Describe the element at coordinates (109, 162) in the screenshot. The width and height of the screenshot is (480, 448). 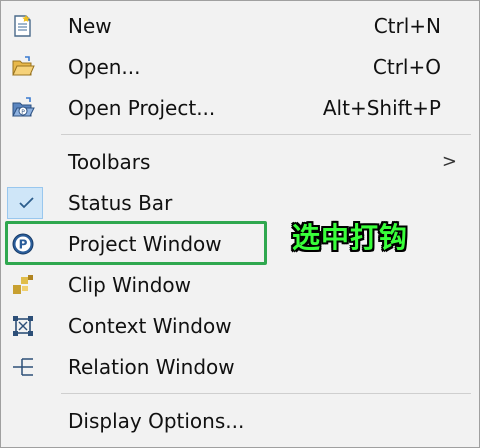
I see `menu-item-label: Toolbars` at that location.